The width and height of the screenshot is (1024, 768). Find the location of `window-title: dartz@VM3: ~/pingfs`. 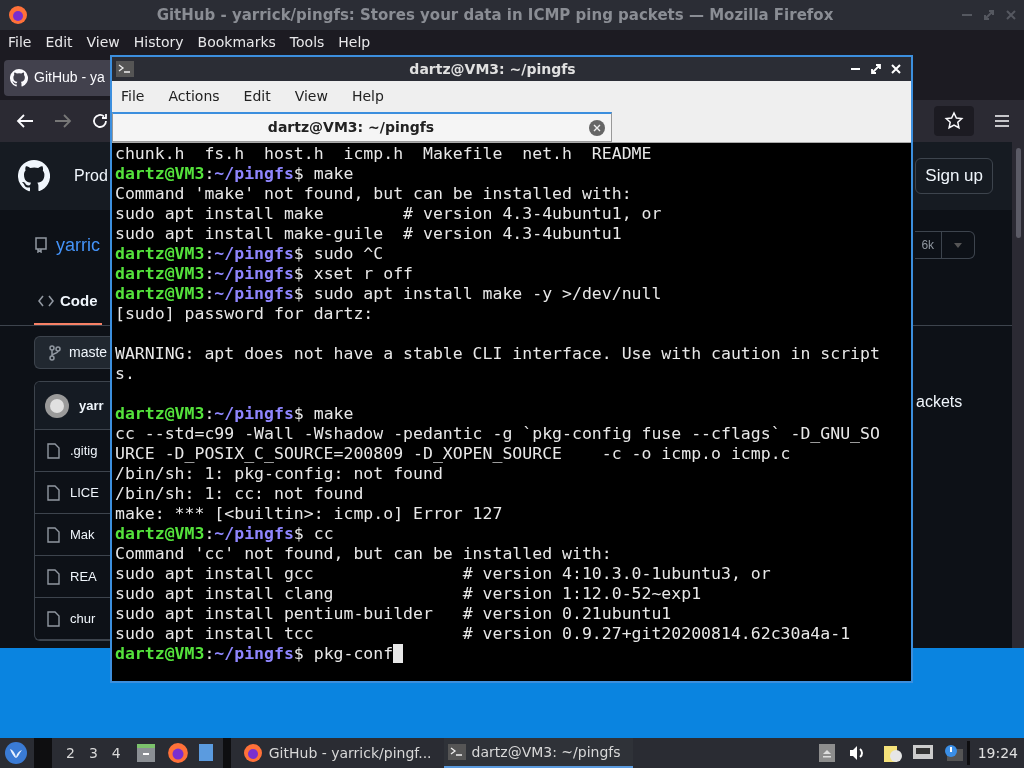

window-title: dartz@VM3: ~/pingfs is located at coordinates (492, 69).